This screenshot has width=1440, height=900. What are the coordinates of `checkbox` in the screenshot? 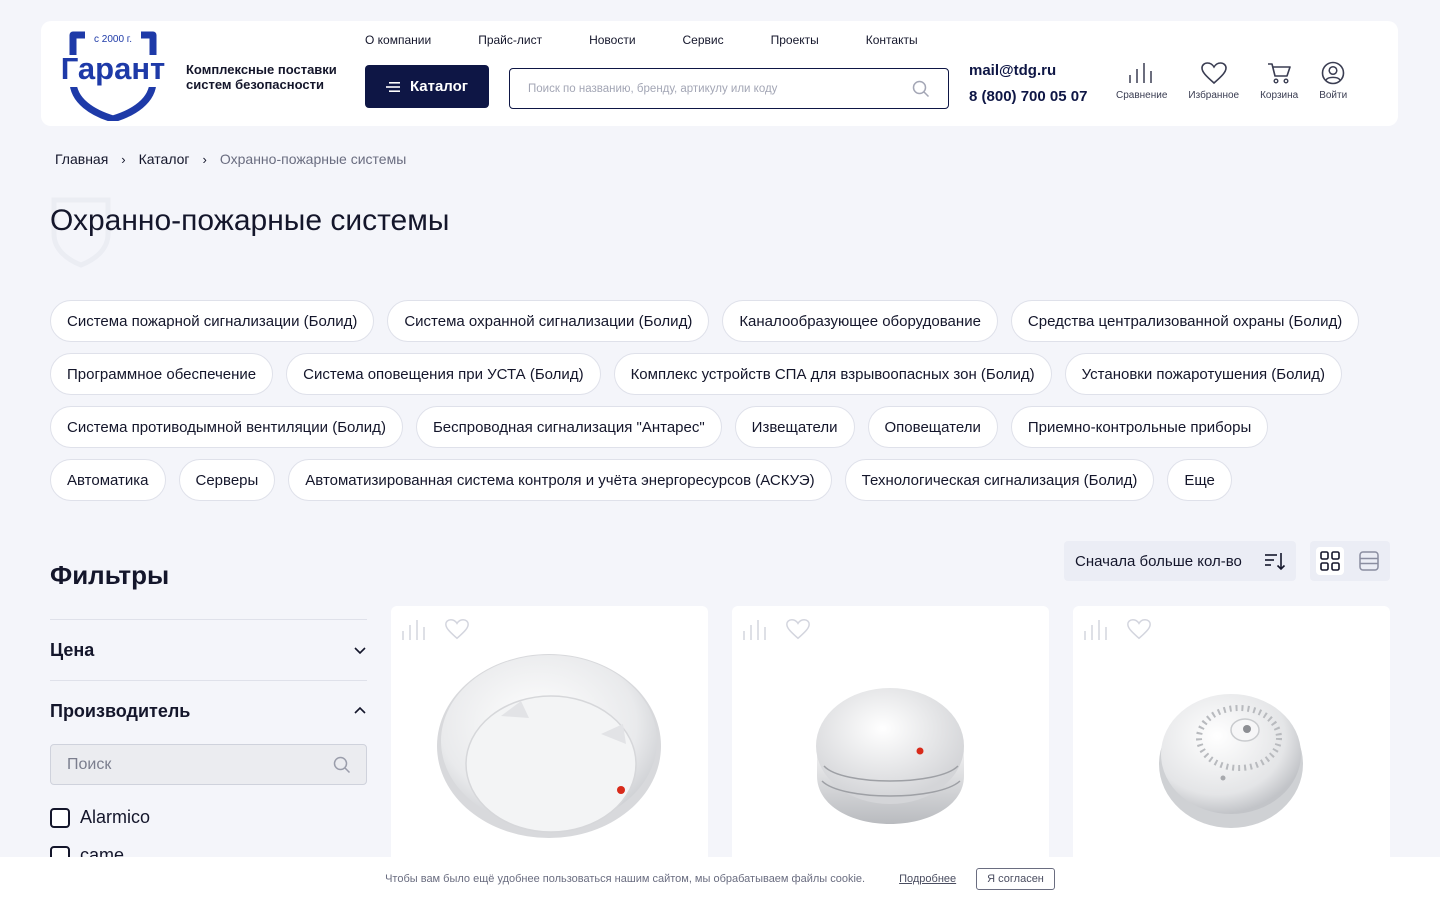 It's located at (60, 817).